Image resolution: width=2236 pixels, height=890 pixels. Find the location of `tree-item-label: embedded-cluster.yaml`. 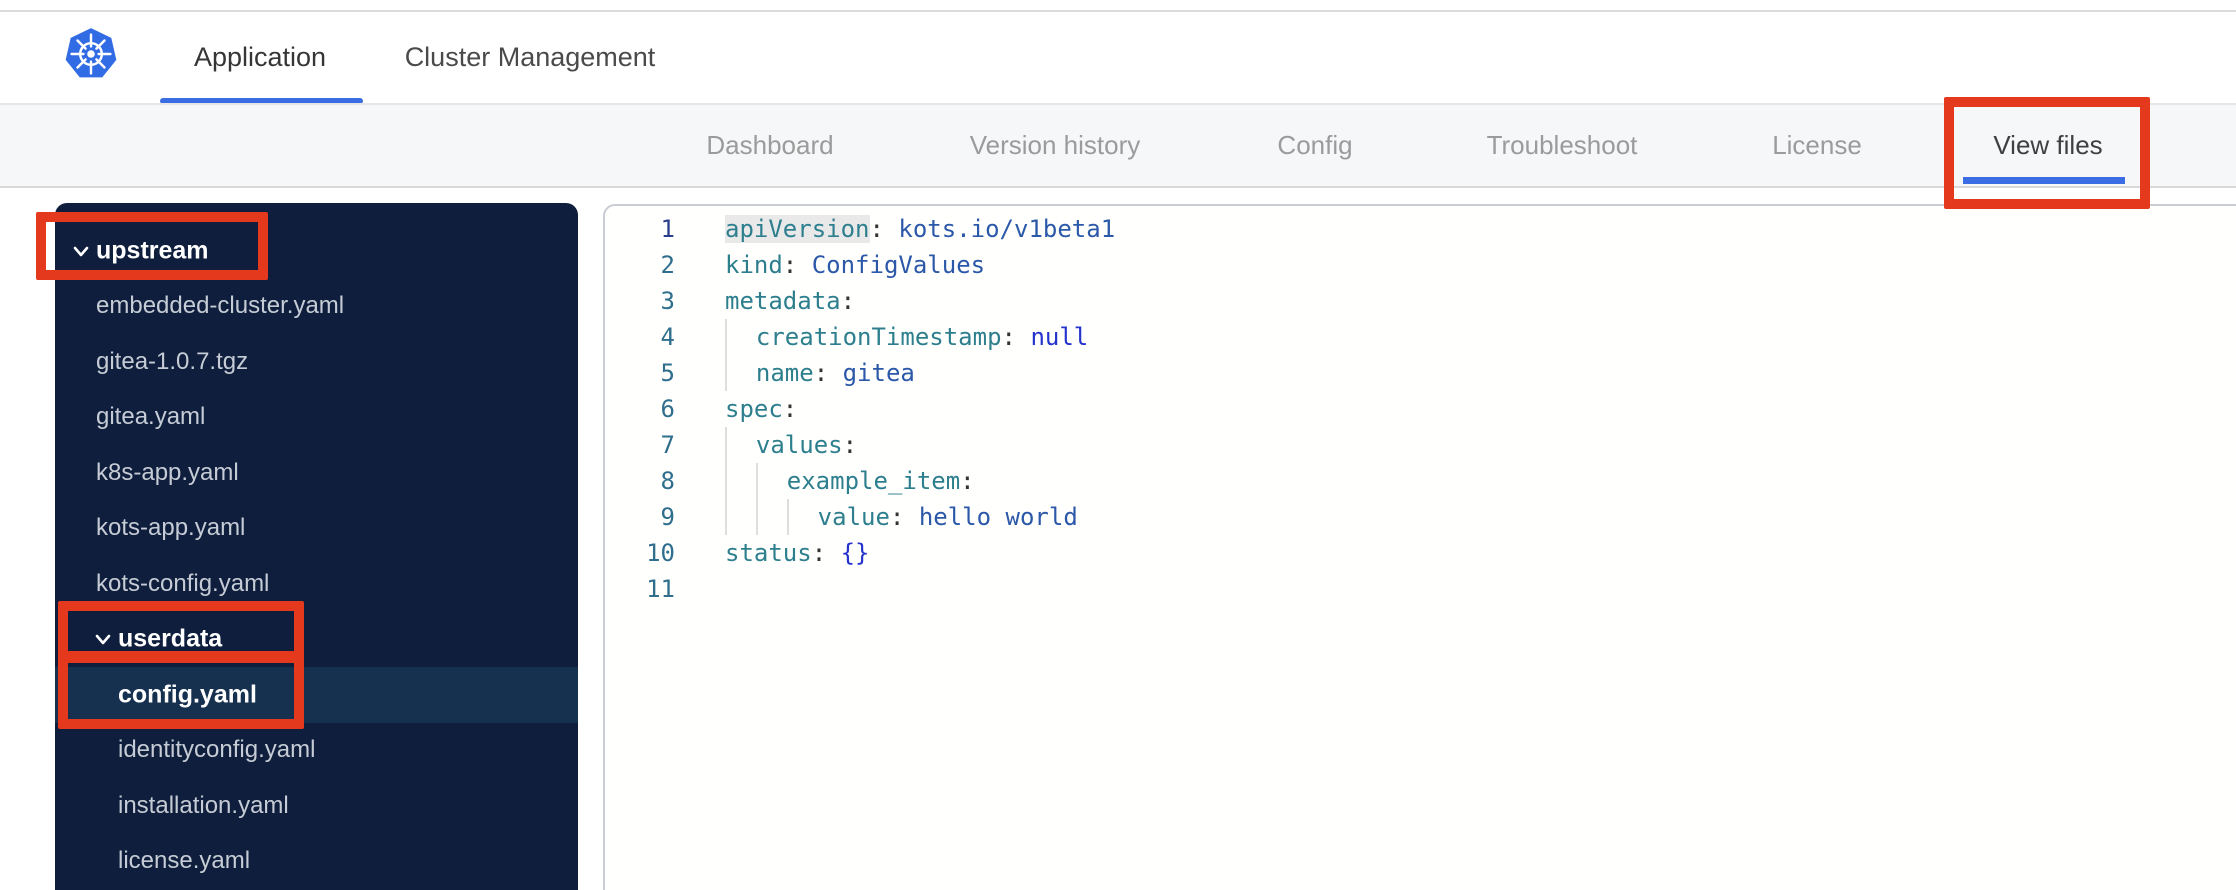

tree-item-label: embedded-cluster.yaml is located at coordinates (220, 306).